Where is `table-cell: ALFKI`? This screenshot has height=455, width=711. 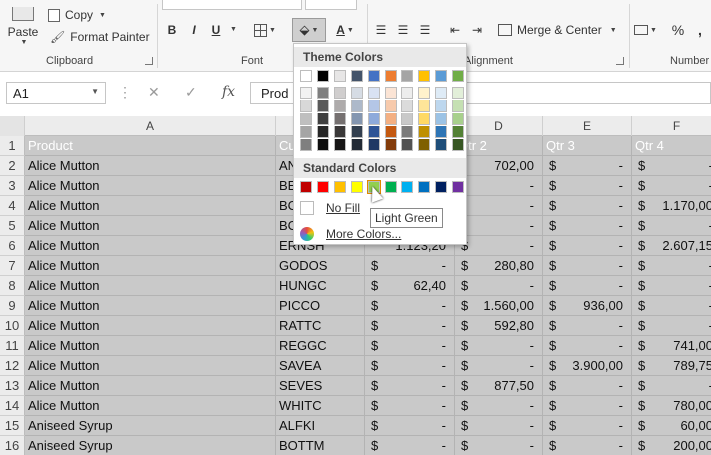 table-cell: ALFKI is located at coordinates (320, 426).